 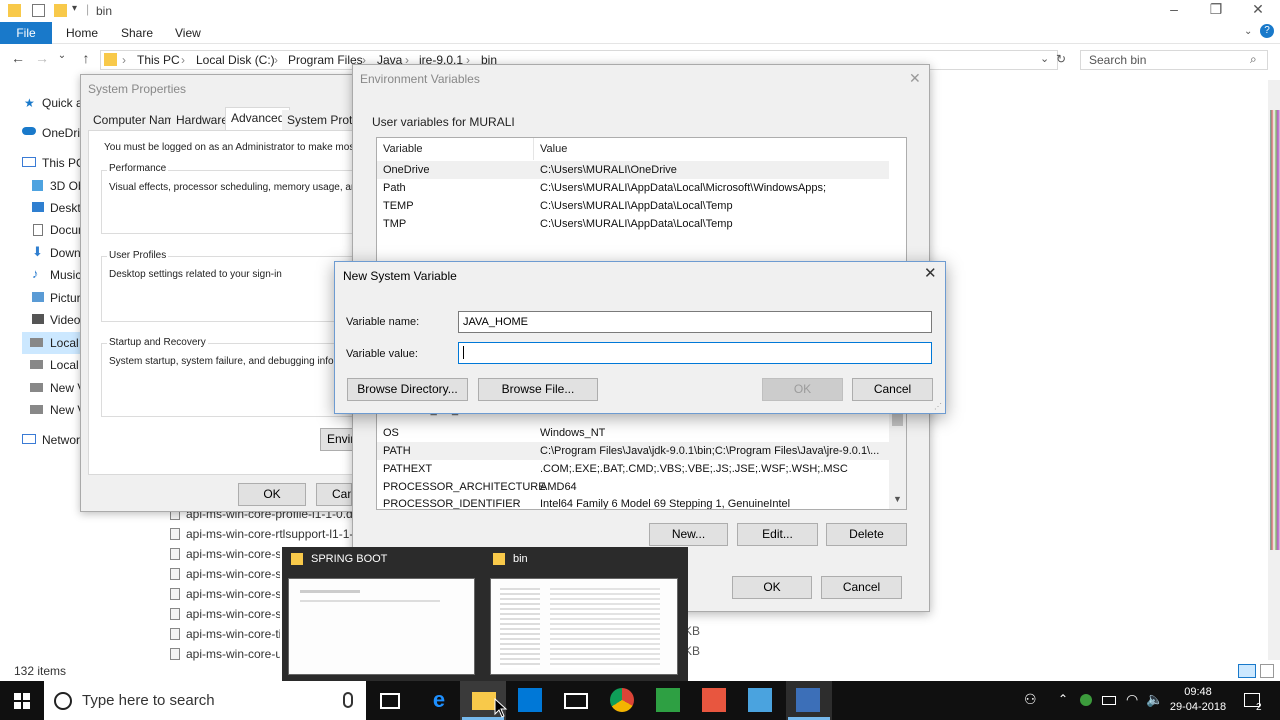 What do you see at coordinates (1248, 31) in the screenshot?
I see `expand-ribbon-icon: ⌄` at bounding box center [1248, 31].